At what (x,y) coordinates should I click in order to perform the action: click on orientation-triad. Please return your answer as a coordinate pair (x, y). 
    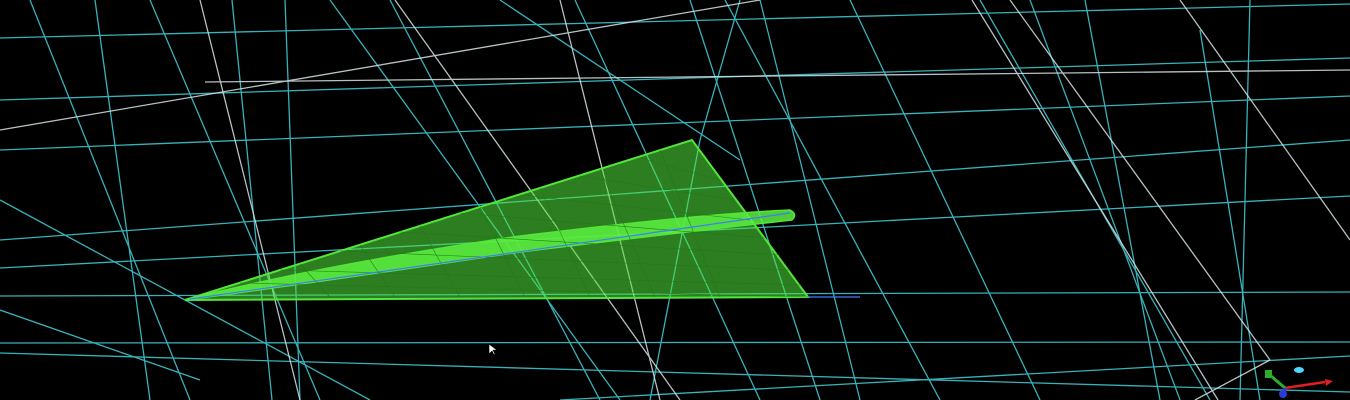
    Looking at the image, I should click on (1299, 383).